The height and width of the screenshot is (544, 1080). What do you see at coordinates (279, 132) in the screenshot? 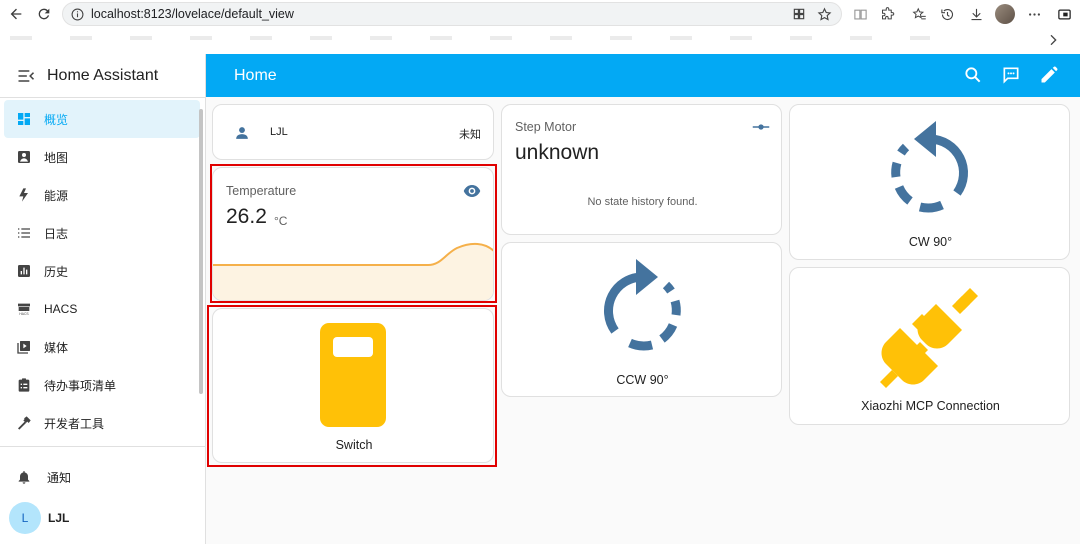
I see `person-name: LJL` at bounding box center [279, 132].